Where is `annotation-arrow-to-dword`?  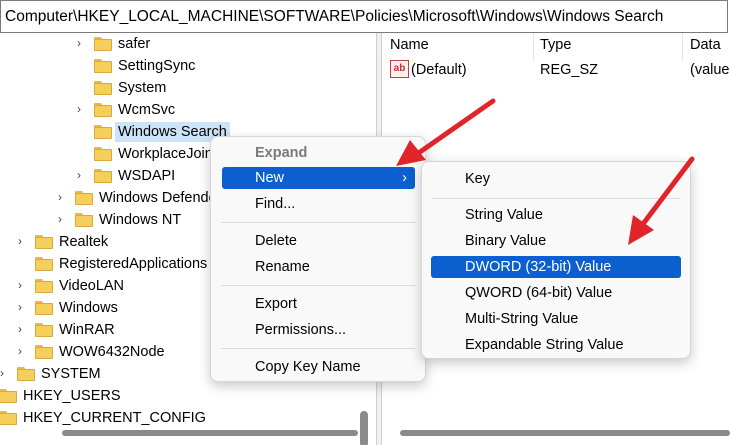 annotation-arrow-to-dword is located at coordinates (661, 200).